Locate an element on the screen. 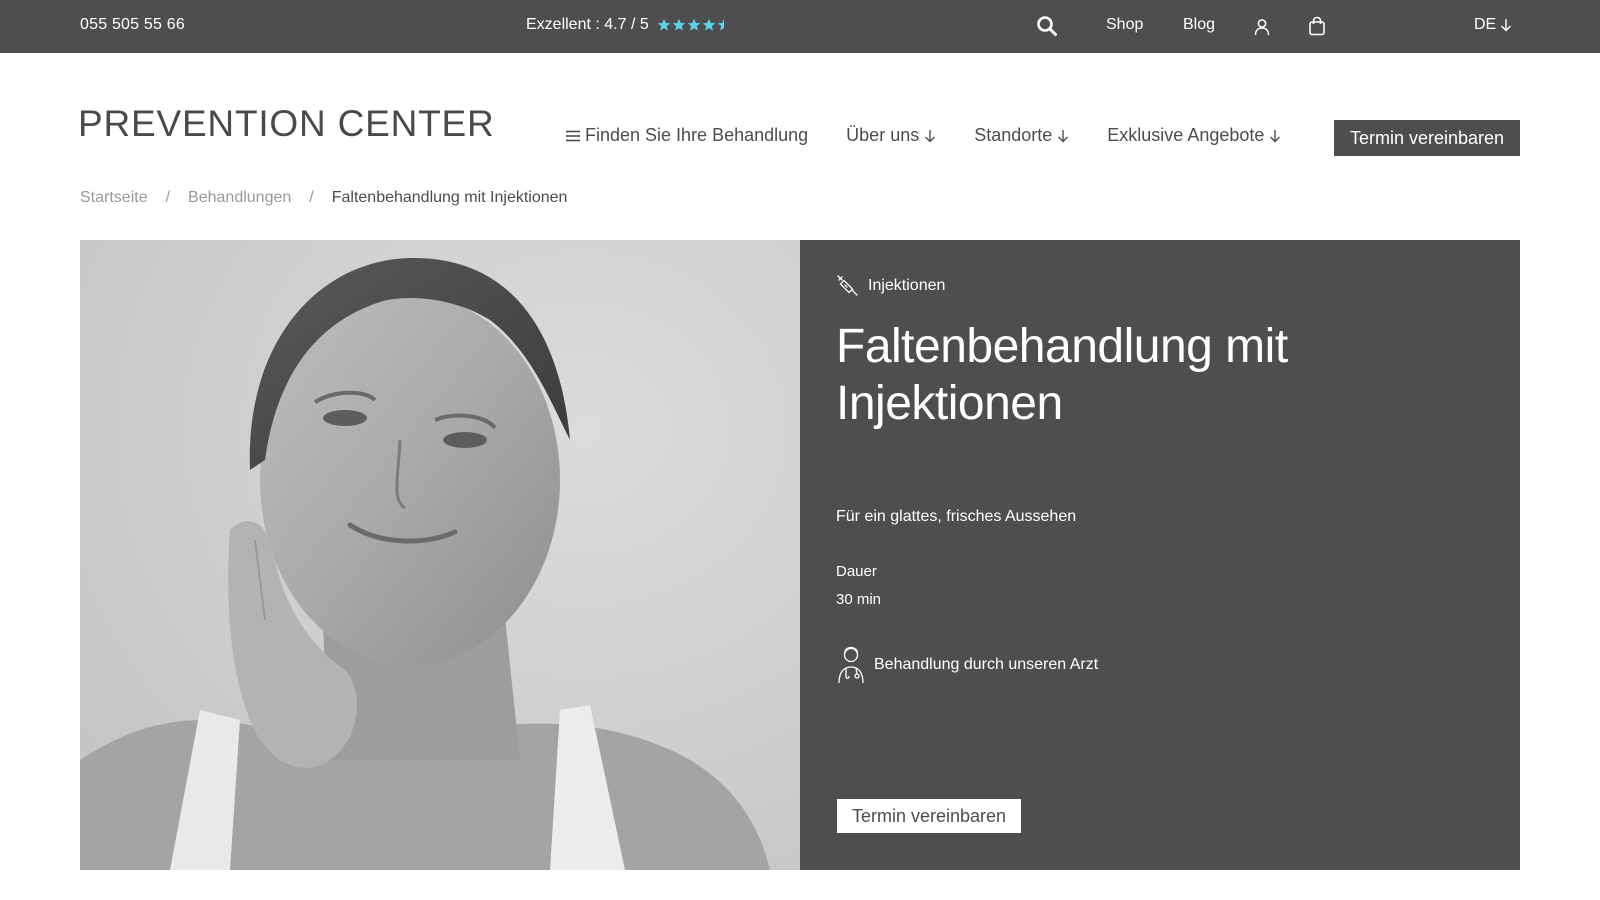 The image size is (1600, 900). breadcrumb-current: Faltenbehandlung mit Injektionen is located at coordinates (449, 197).